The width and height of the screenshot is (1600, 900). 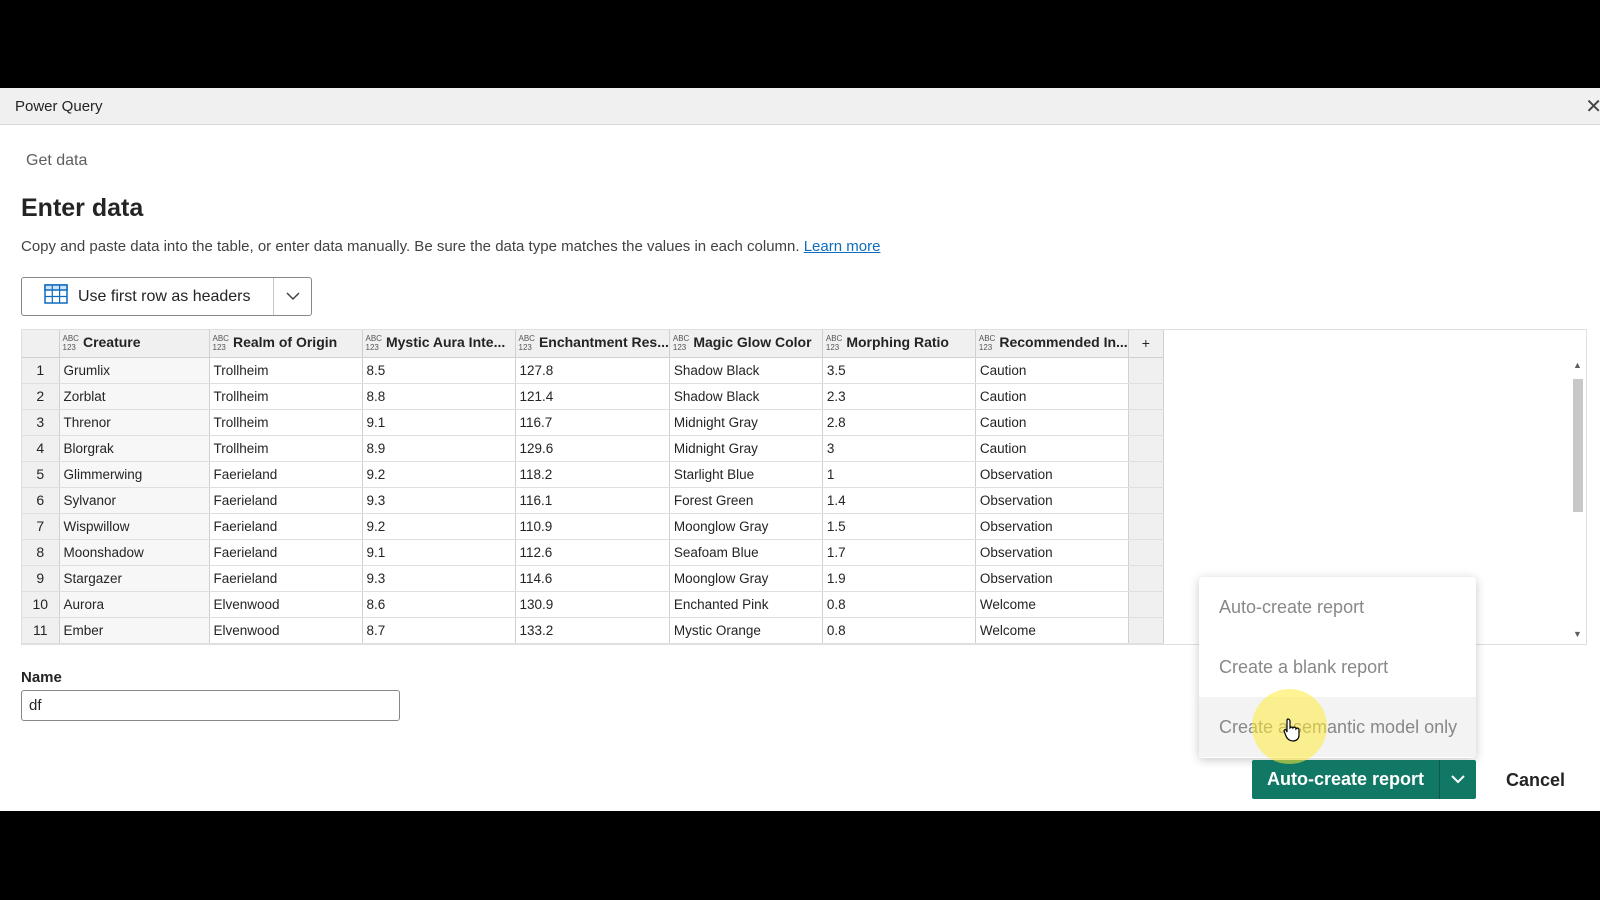 I want to click on table-cell: 127.8, so click(x=592, y=370).